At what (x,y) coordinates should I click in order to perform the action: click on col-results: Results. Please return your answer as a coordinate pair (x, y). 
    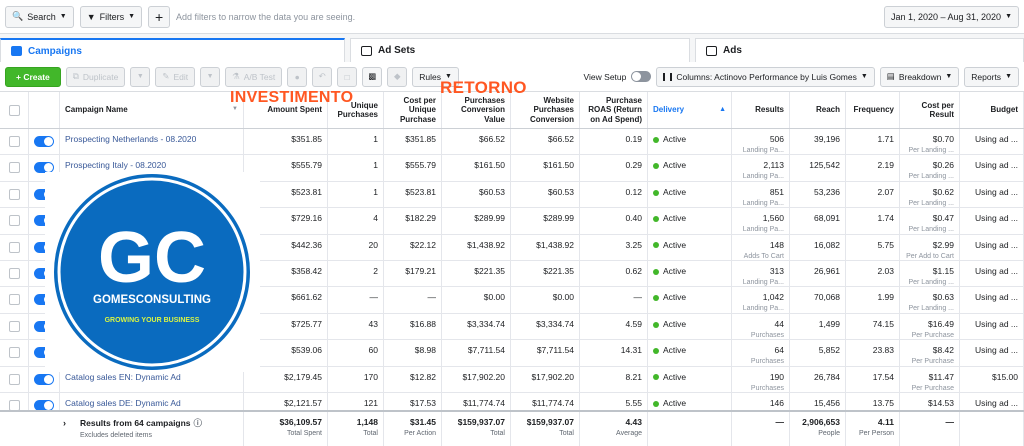
    Looking at the image, I should click on (761, 110).